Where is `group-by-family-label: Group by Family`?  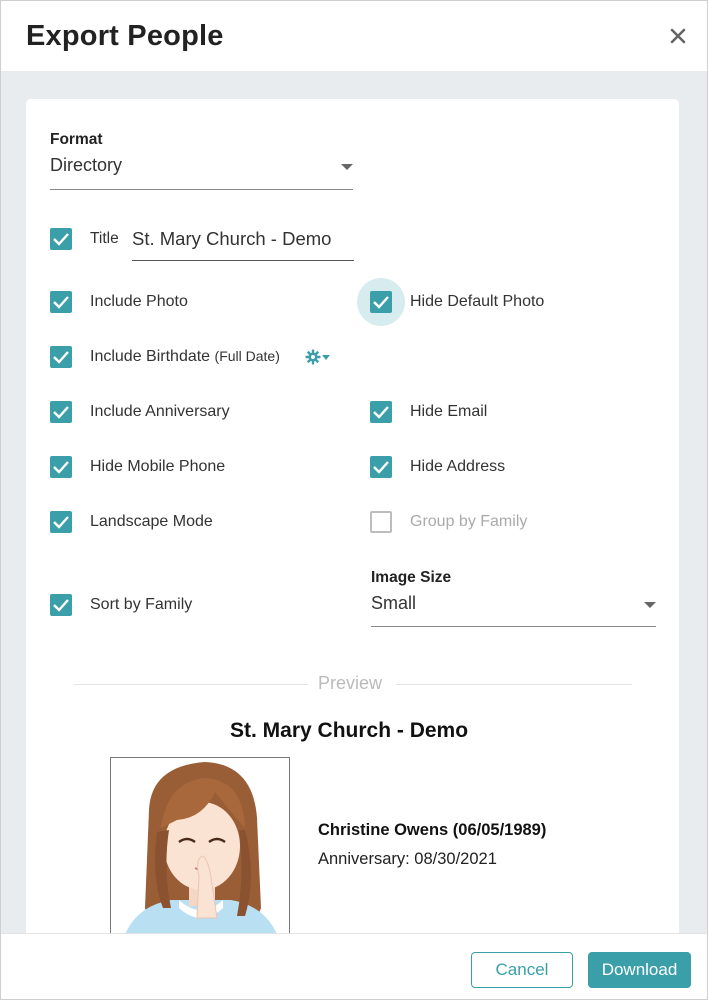 group-by-family-label: Group by Family is located at coordinates (469, 521).